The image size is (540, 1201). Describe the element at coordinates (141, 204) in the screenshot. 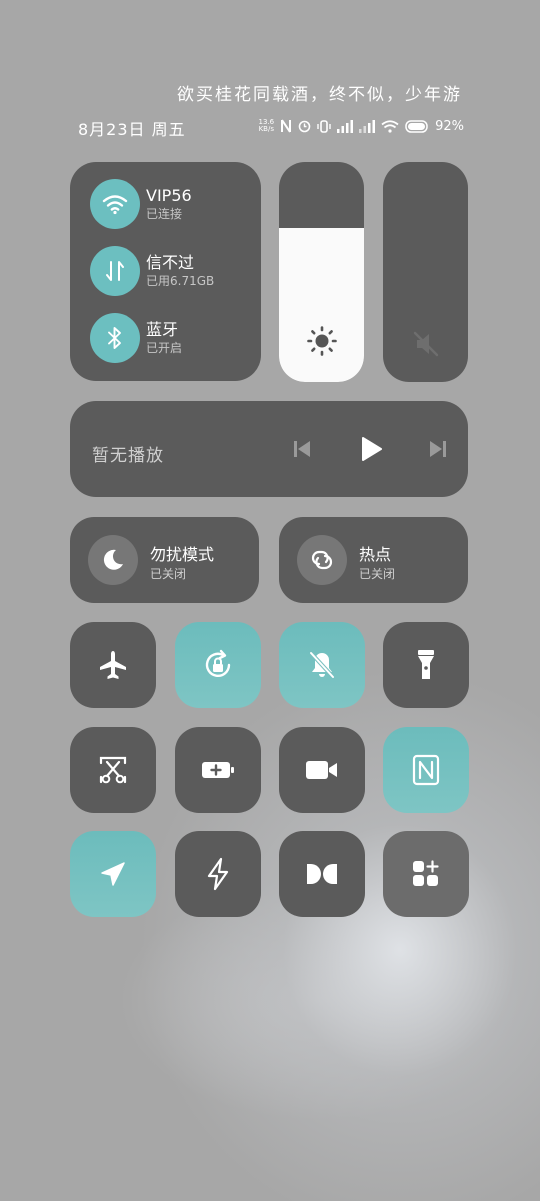

I see `wifi-toggle: VIP56 已连接` at that location.